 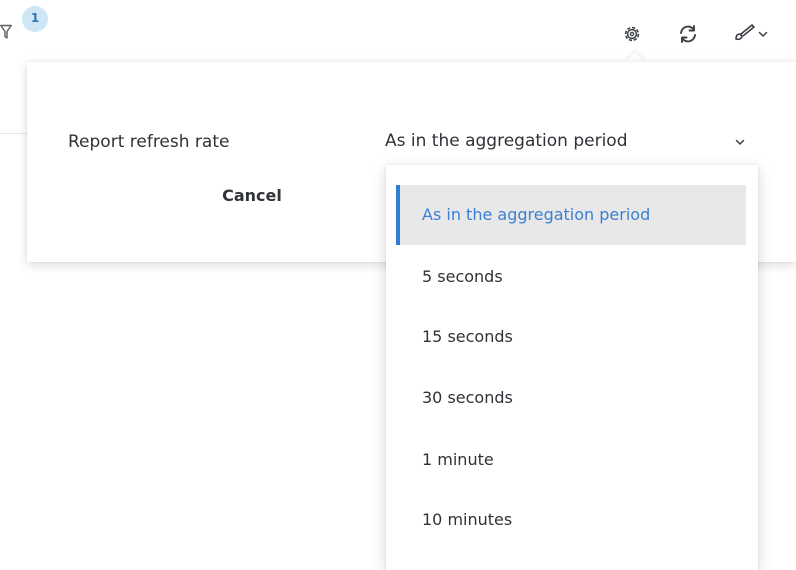 What do you see at coordinates (572, 277) in the screenshot?
I see `dropdown-option-5-seconds: 5 seconds` at bounding box center [572, 277].